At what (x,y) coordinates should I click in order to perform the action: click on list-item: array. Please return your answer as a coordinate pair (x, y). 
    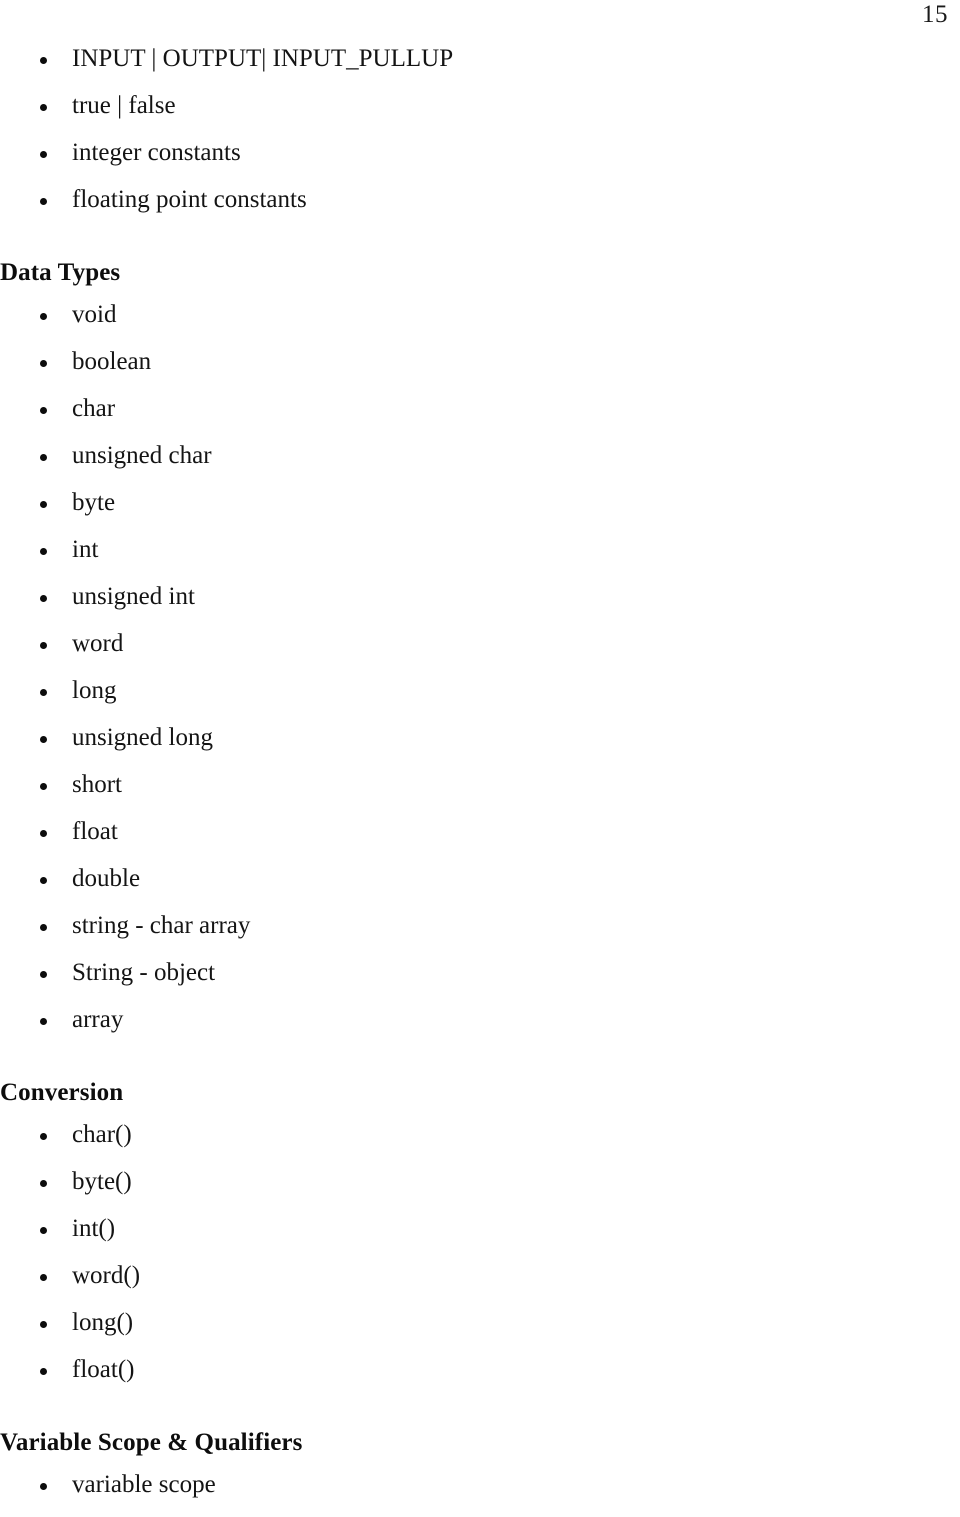
    Looking at the image, I should click on (450, 1028).